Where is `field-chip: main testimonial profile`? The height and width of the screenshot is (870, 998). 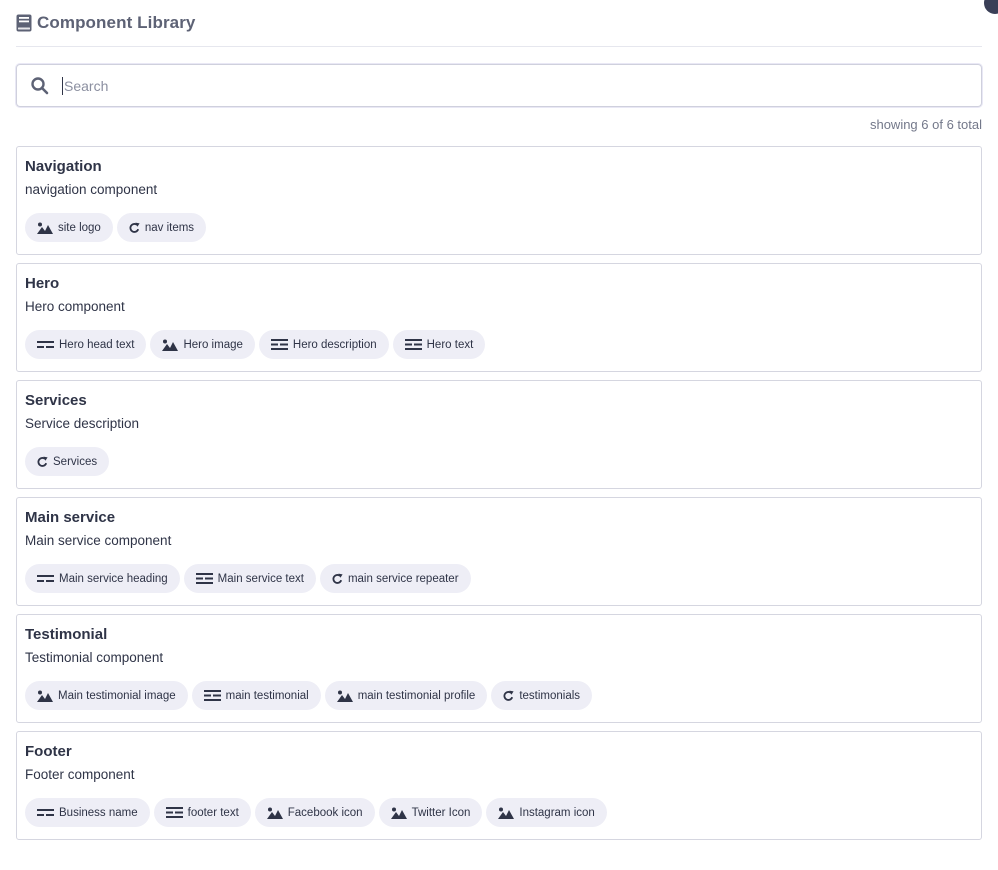
field-chip: main testimonial profile is located at coordinates (406, 695).